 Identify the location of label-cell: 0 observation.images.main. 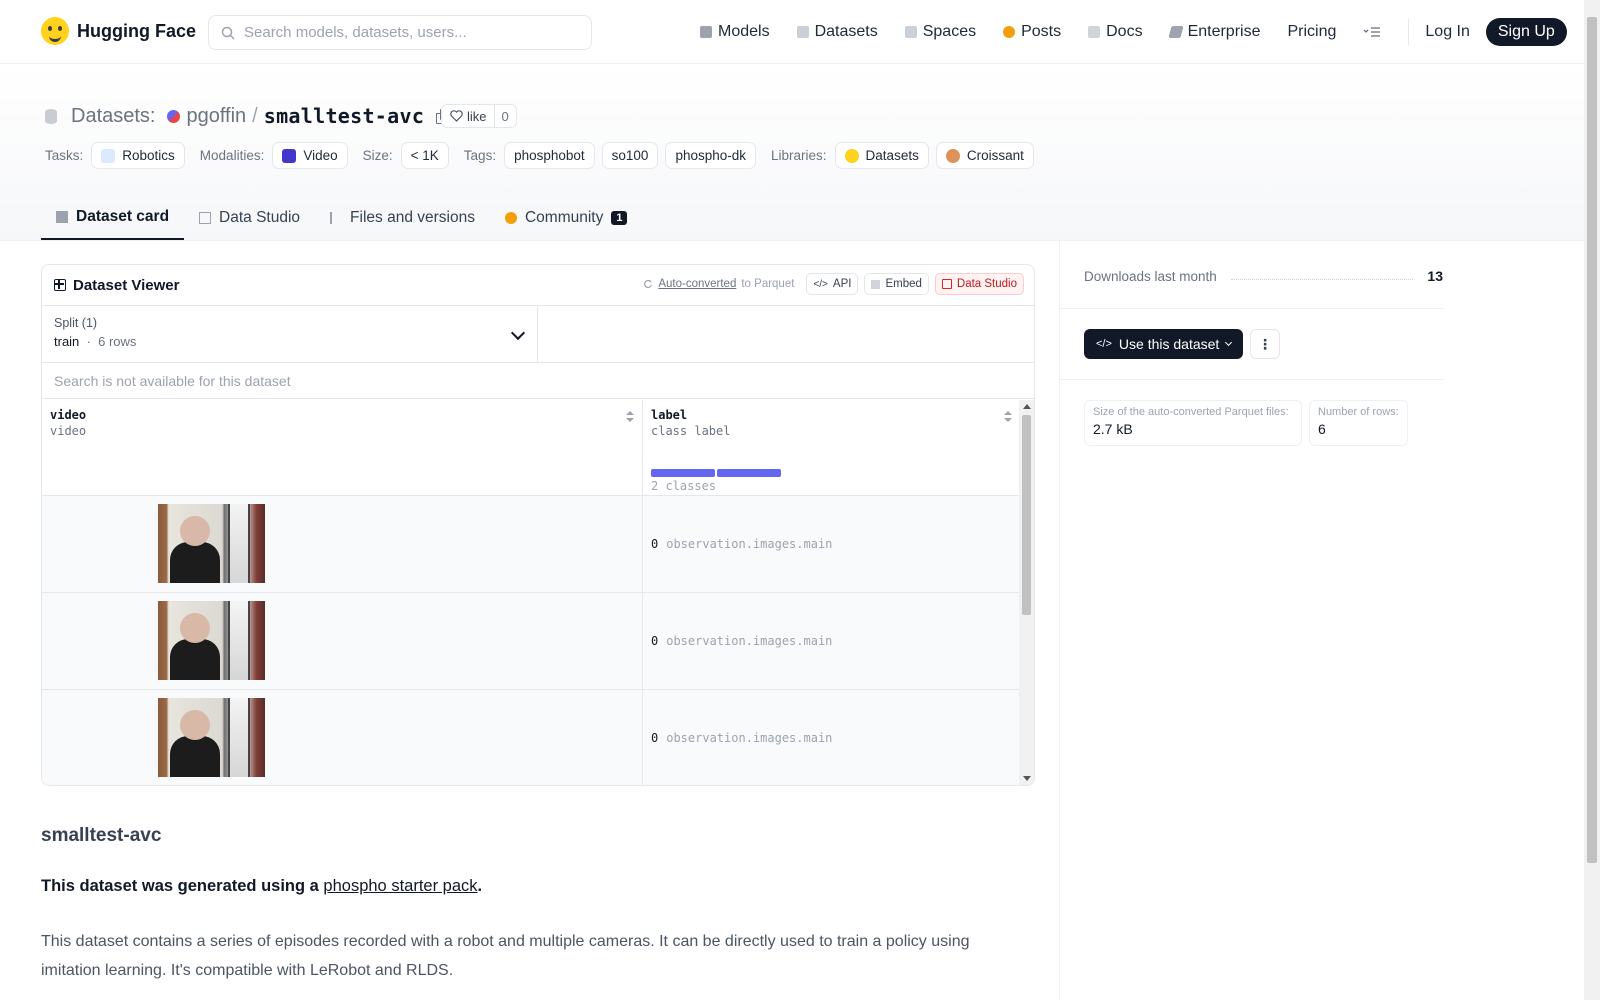
(831, 641).